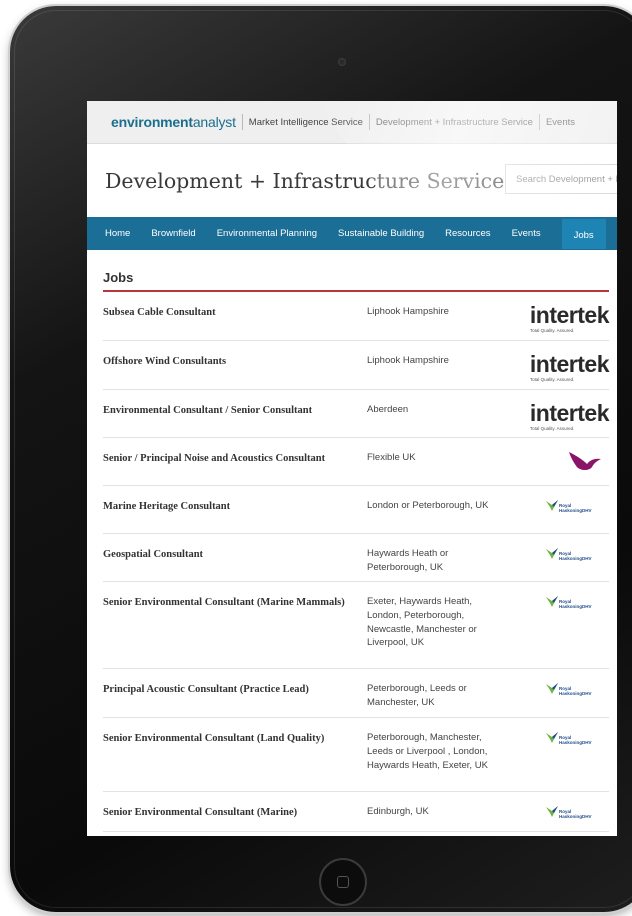 The height and width of the screenshot is (916, 632). Describe the element at coordinates (526, 233) in the screenshot. I see `nav-events: Events` at that location.